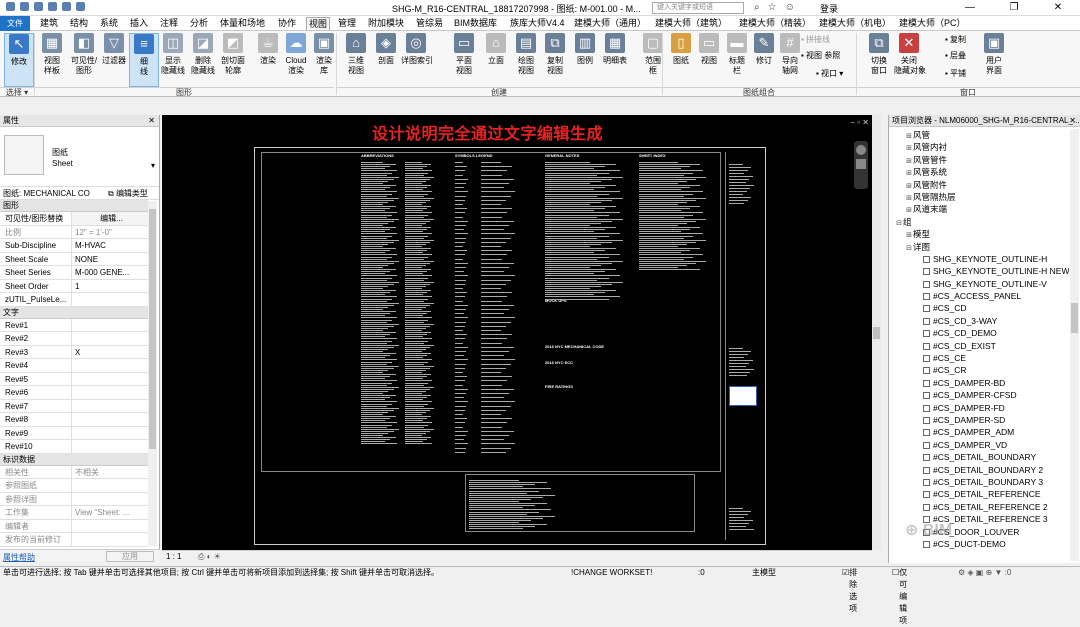  What do you see at coordinates (820, 56) in the screenshot?
I see `small-ribbon-button-1: ▪ 视图 参照` at bounding box center [820, 56].